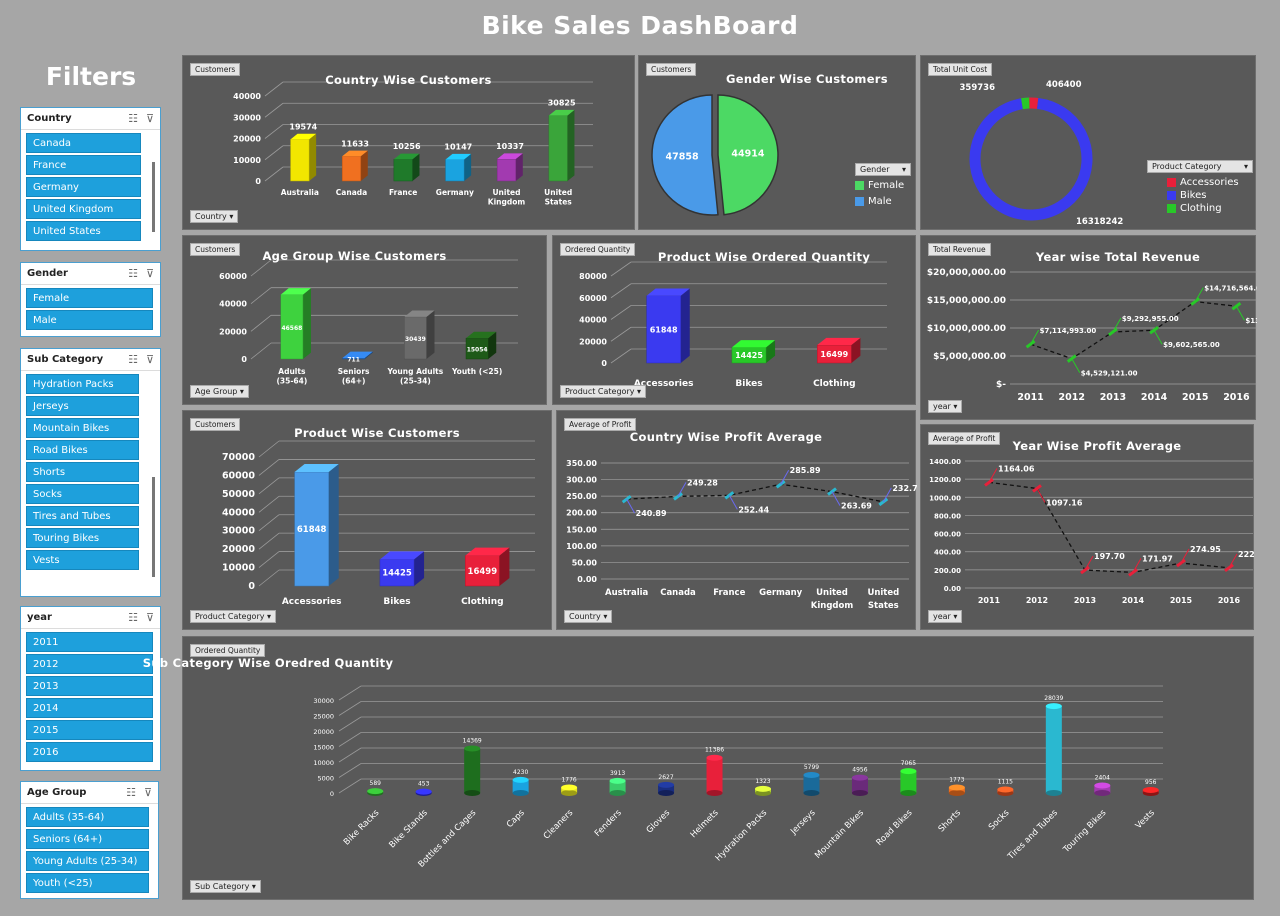  What do you see at coordinates (89, 686) in the screenshot?
I see `slicer-item: 2013` at bounding box center [89, 686].